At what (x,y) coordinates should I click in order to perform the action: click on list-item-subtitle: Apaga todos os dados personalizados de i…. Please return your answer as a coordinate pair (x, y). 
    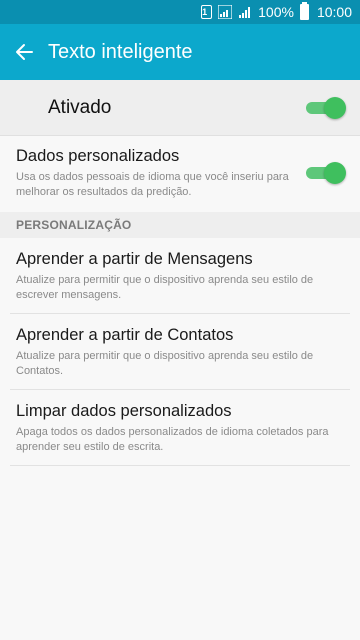
    Looking at the image, I should click on (172, 439).